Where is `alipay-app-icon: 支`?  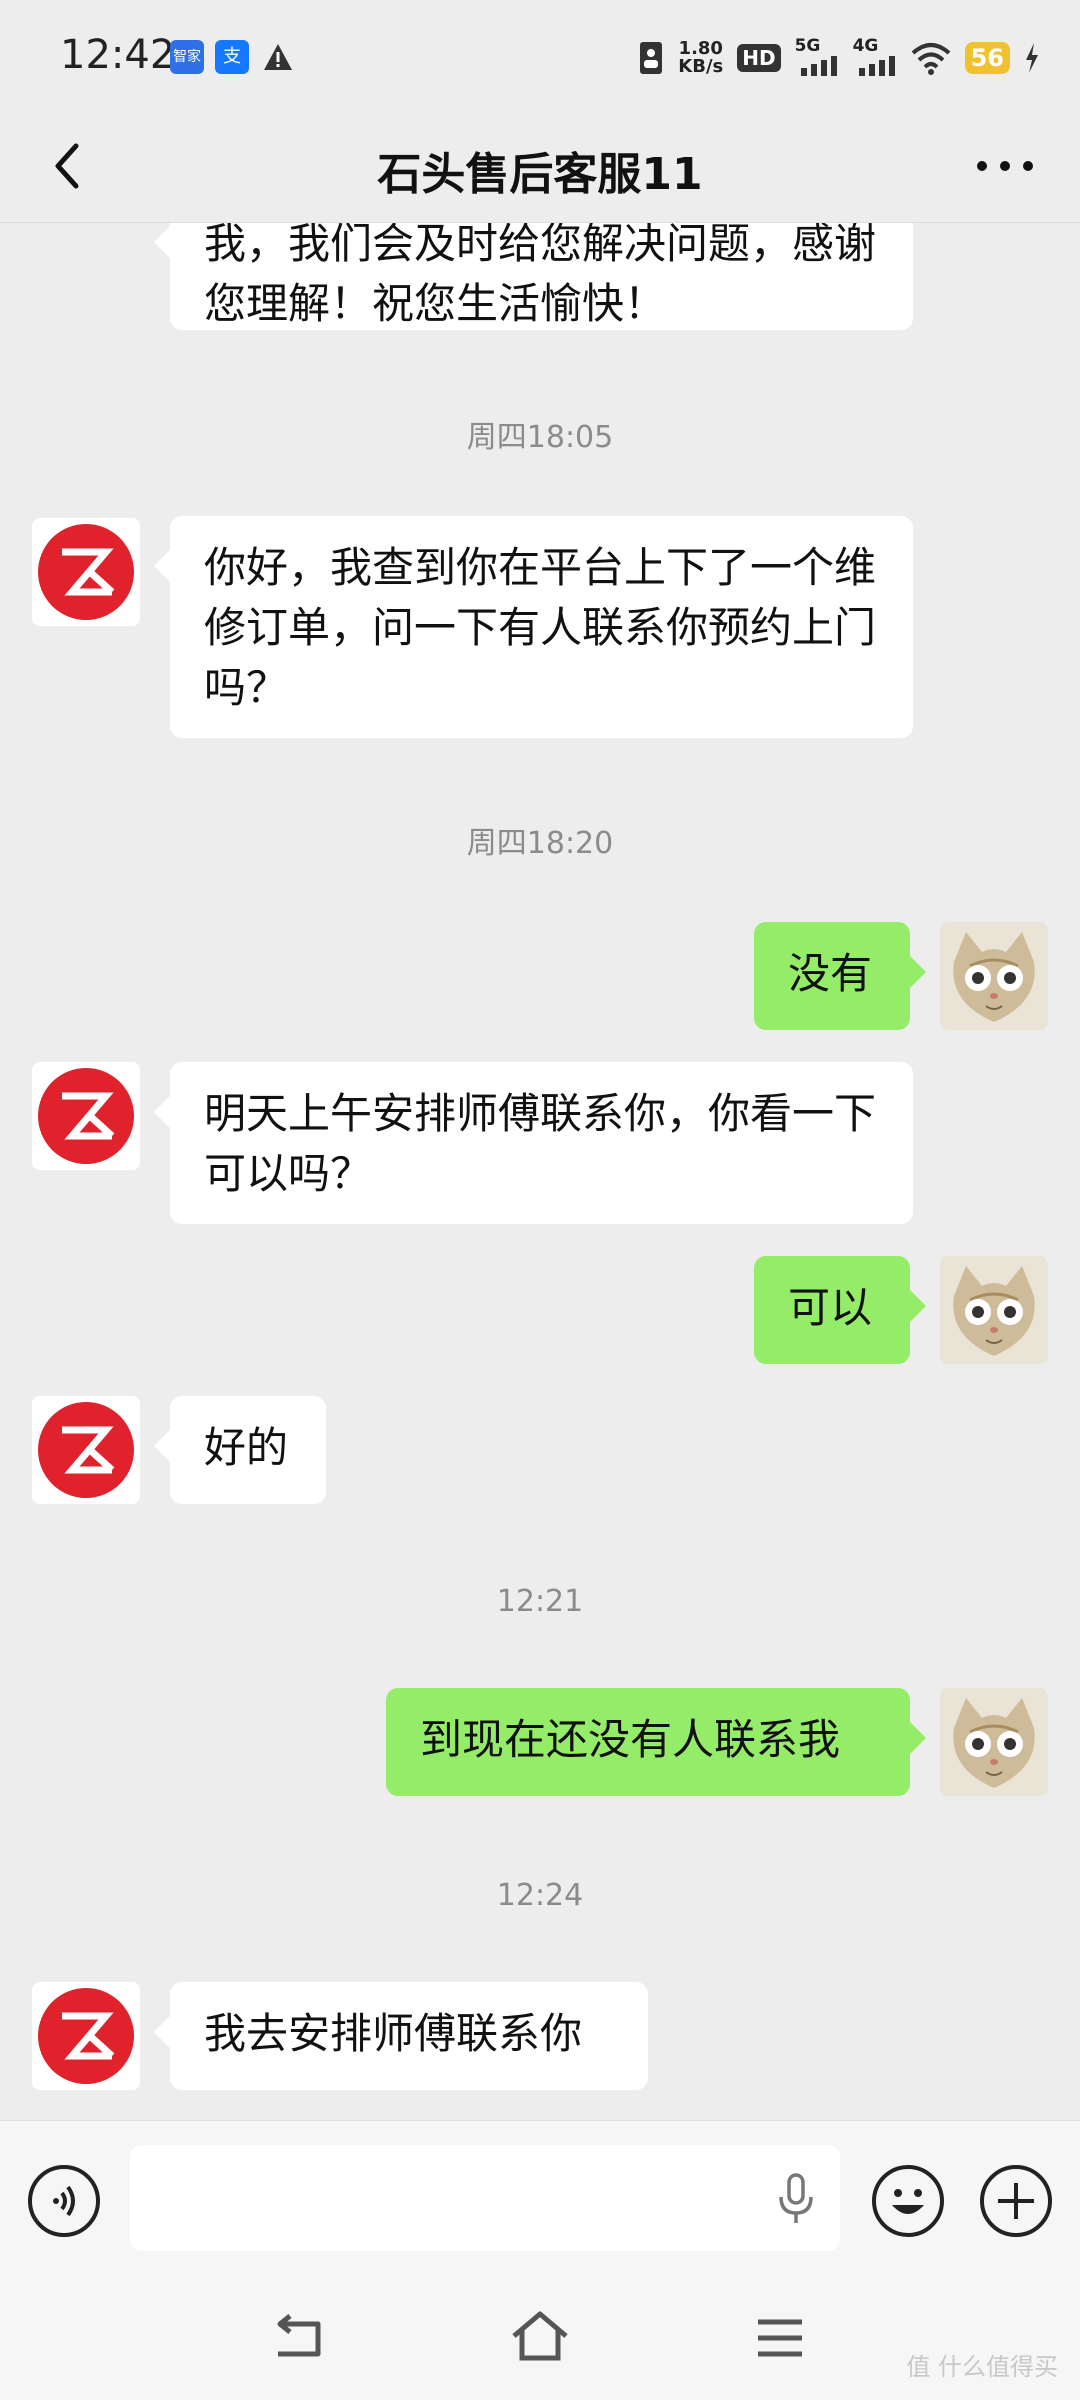 alipay-app-icon: 支 is located at coordinates (232, 57).